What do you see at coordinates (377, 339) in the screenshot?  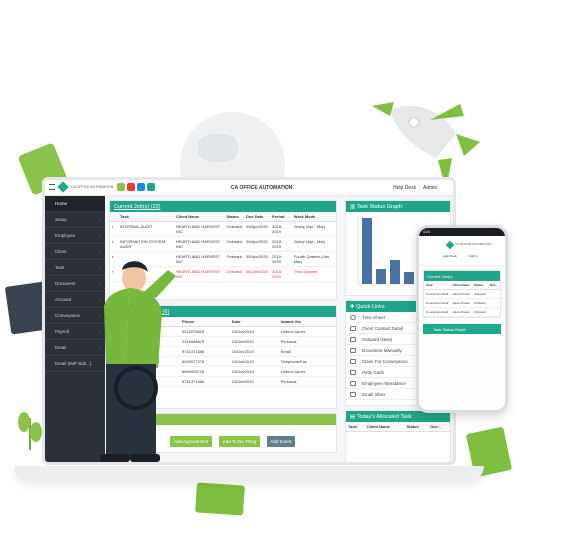 I see `quick-link-label: Outward (New)` at bounding box center [377, 339].